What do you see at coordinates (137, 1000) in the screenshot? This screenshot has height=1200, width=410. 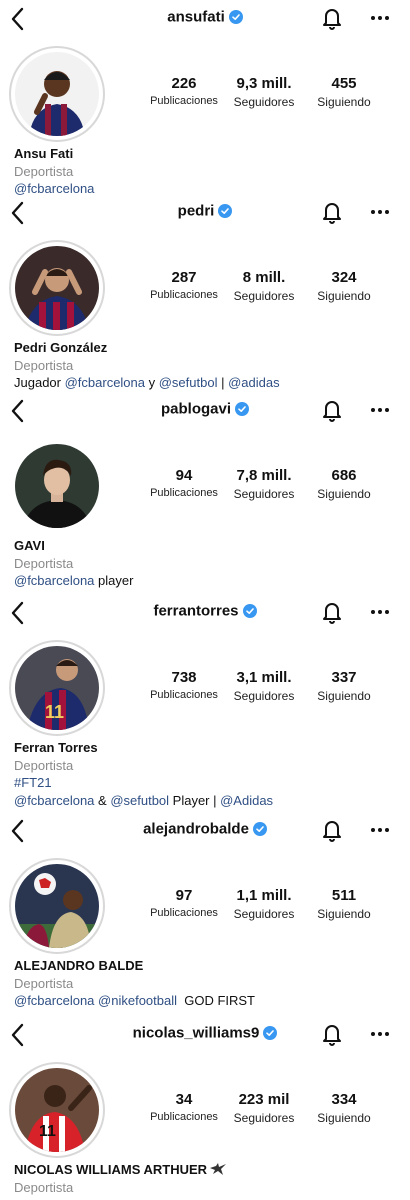 I see `bio-mention-nikefootball: @nikefootball` at bounding box center [137, 1000].